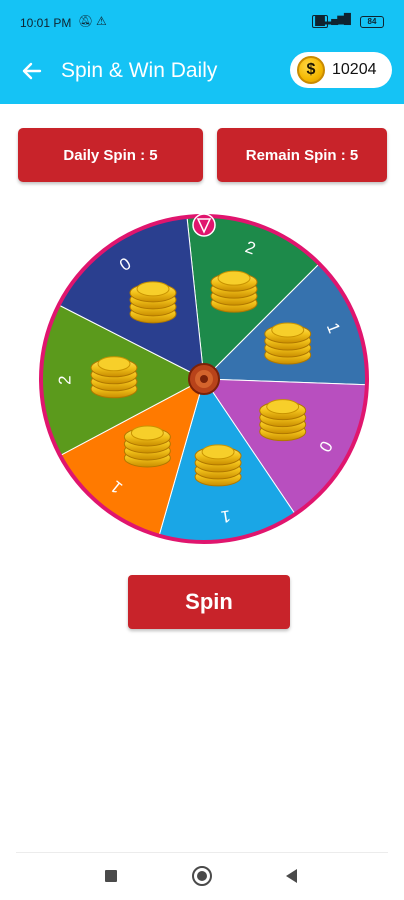  What do you see at coordinates (46, 23) in the screenshot?
I see `status-time: 10:01 PM` at bounding box center [46, 23].